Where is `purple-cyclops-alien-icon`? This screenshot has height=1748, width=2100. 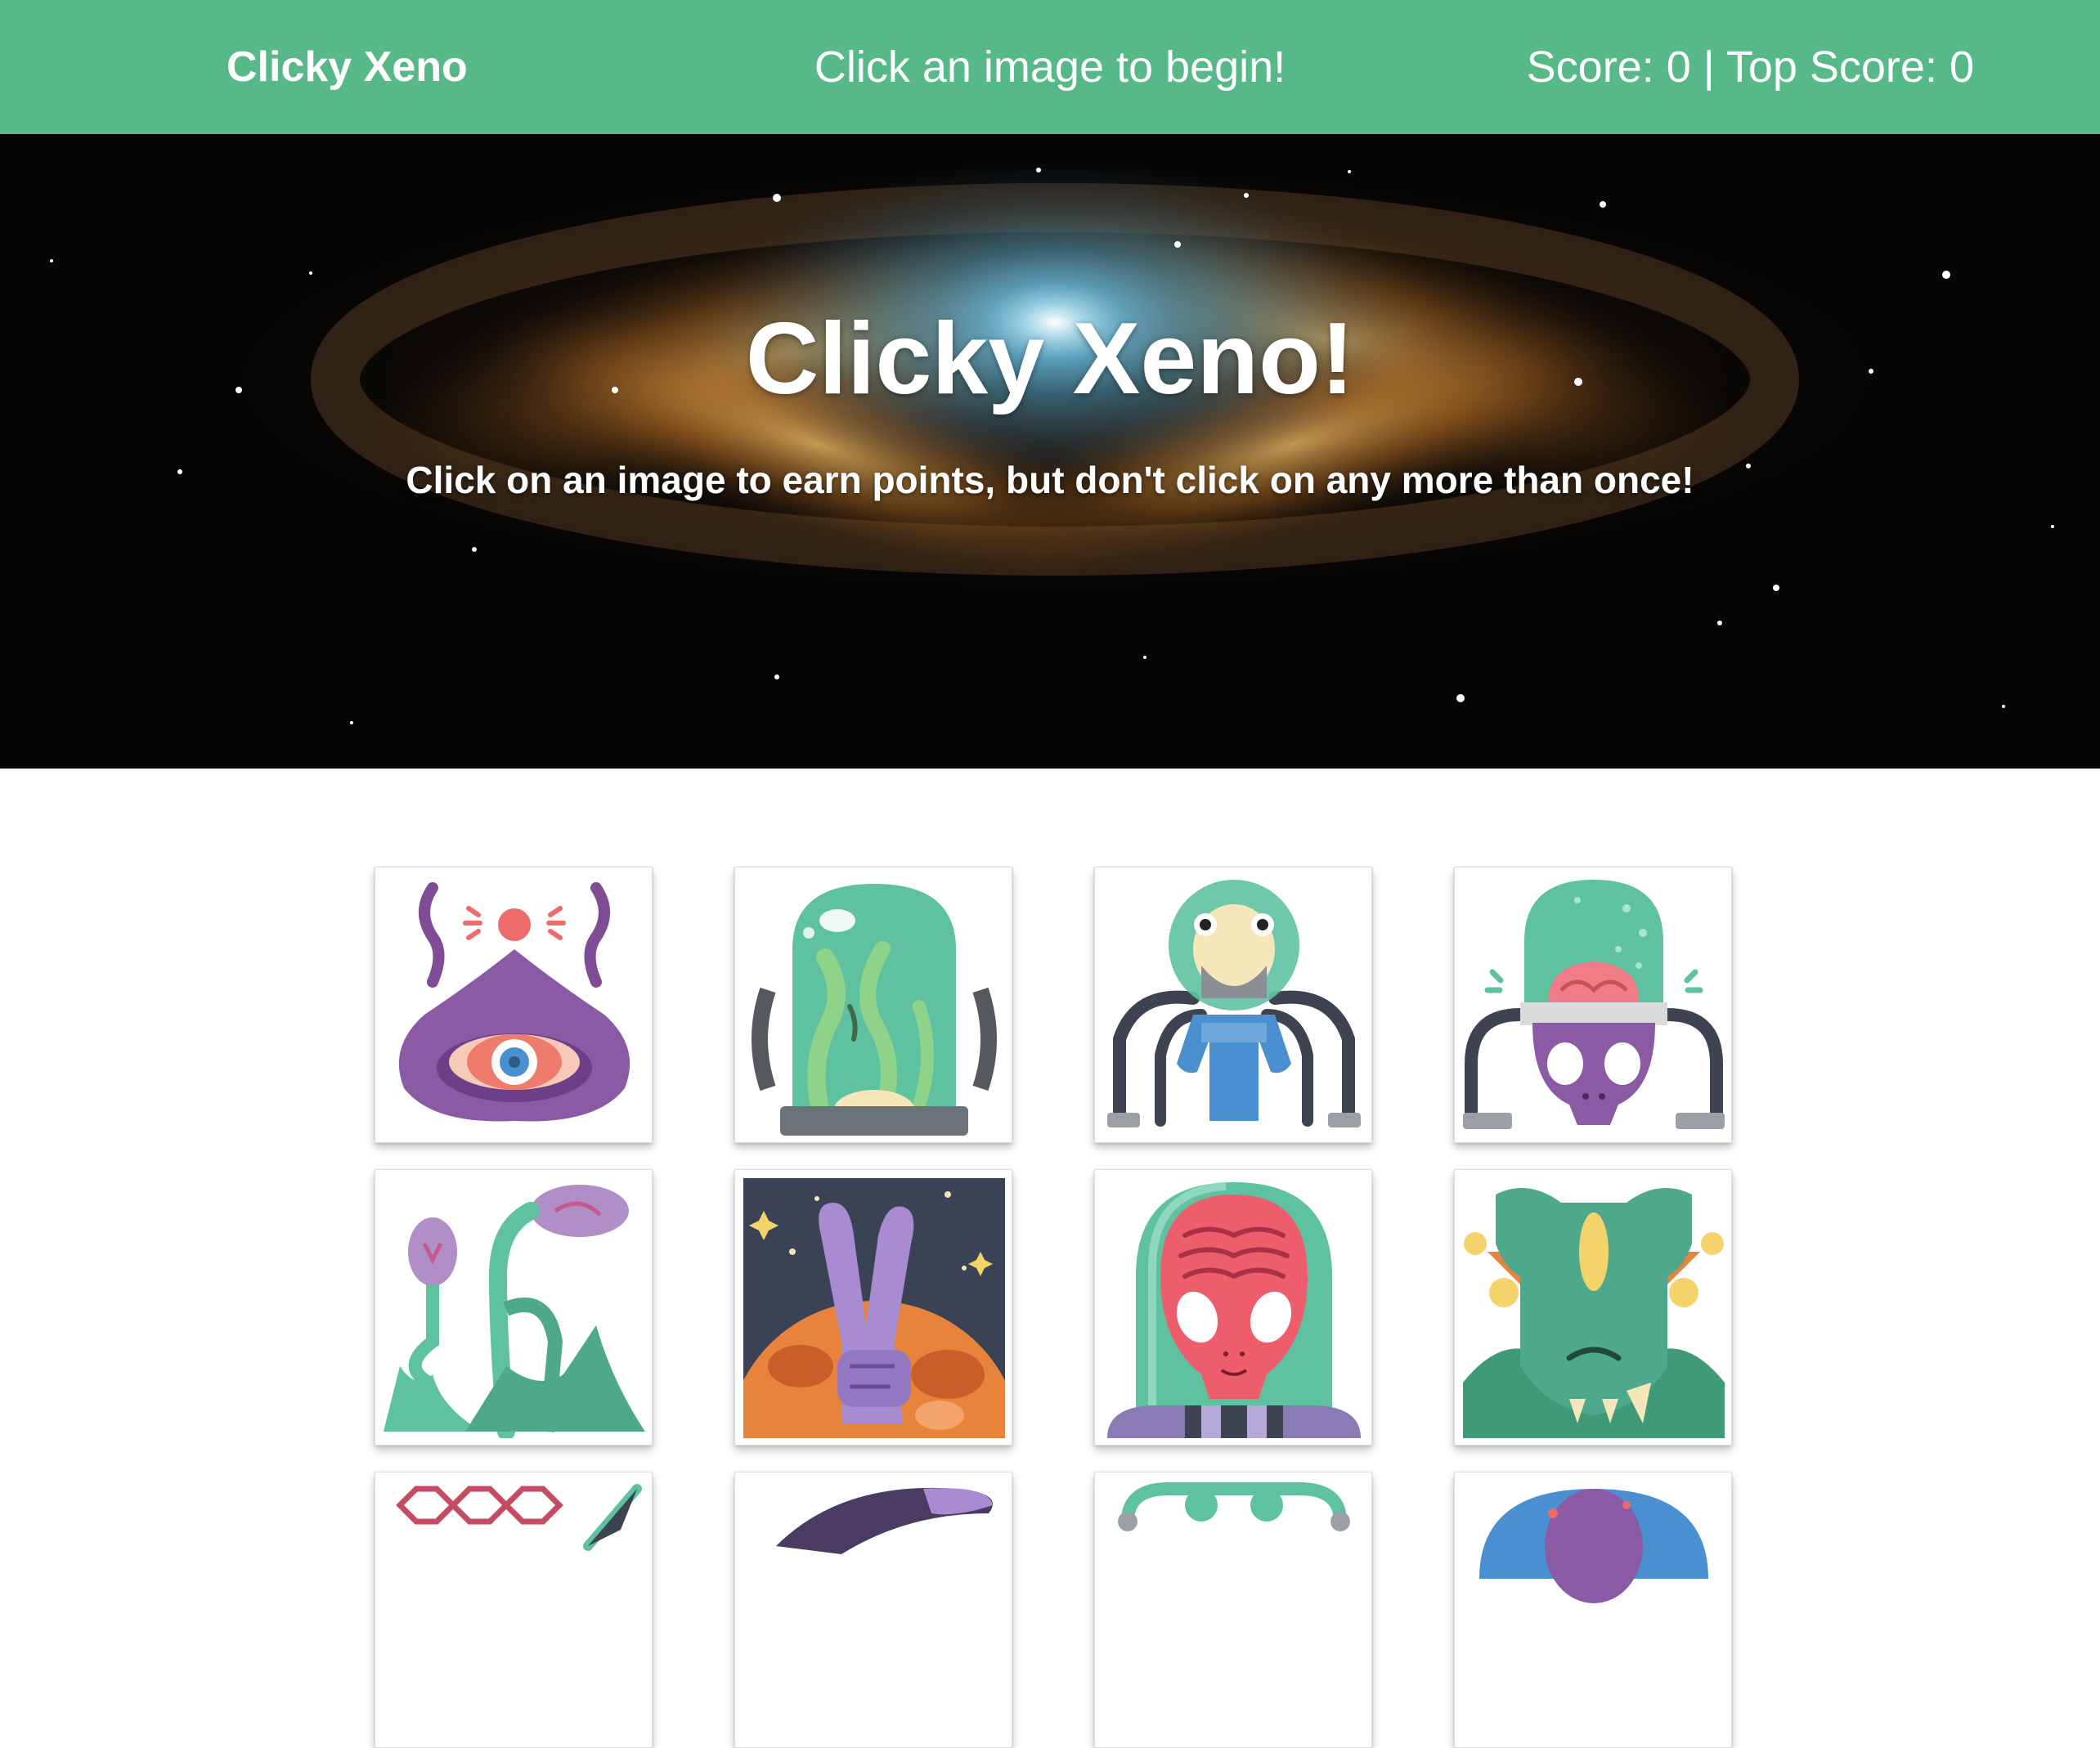 purple-cyclops-alien-icon is located at coordinates (514, 1002).